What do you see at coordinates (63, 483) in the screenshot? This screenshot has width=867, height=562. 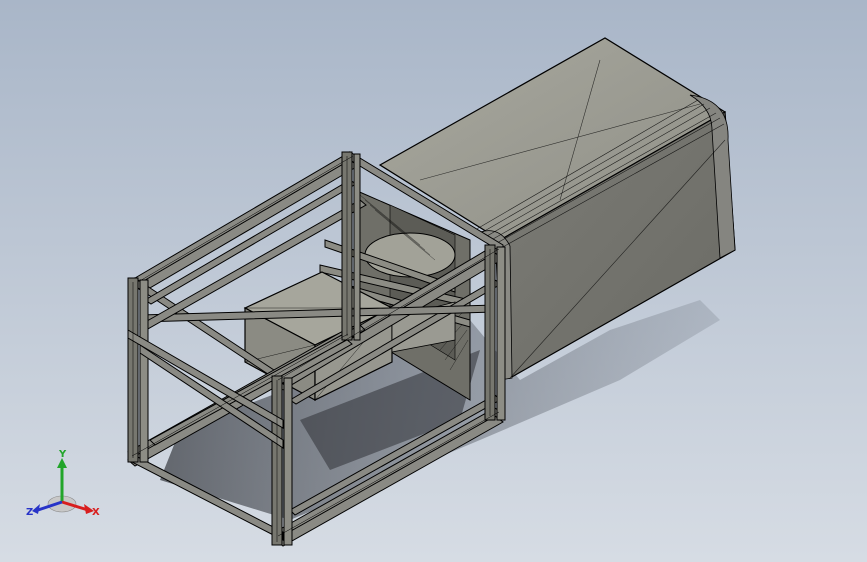 I see `coordinate-triad: Y X Z` at bounding box center [63, 483].